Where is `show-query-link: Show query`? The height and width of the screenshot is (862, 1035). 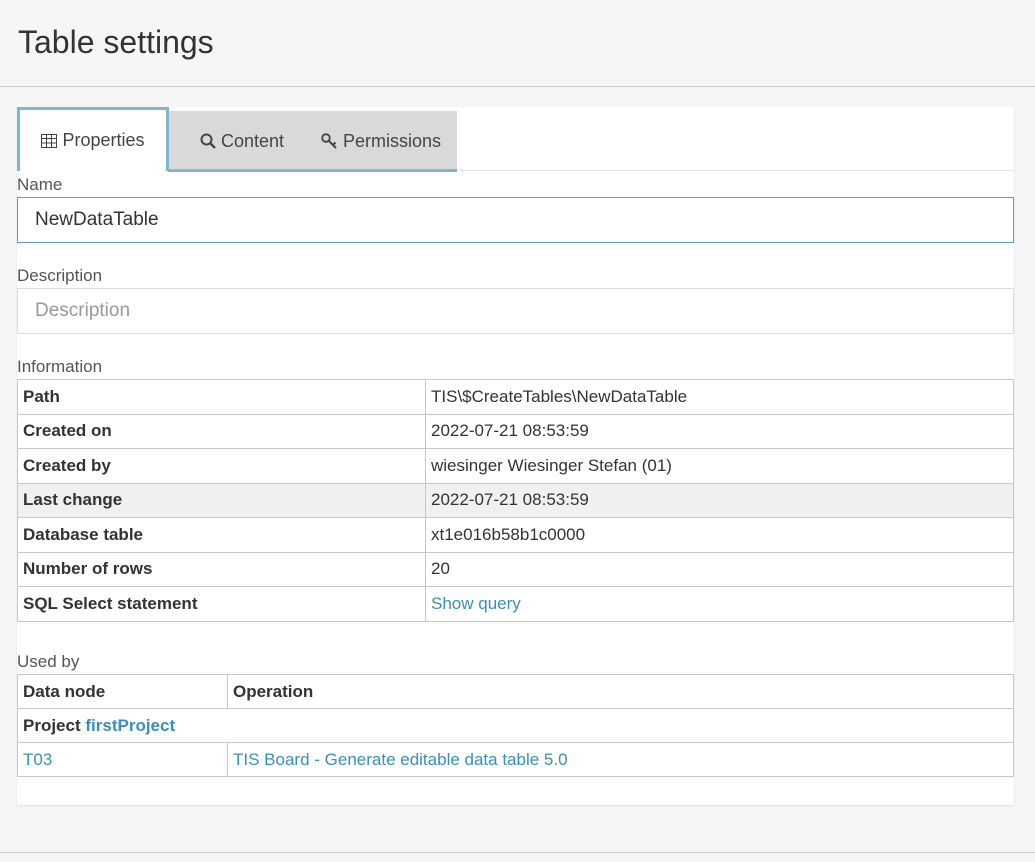 show-query-link: Show query is located at coordinates (476, 603).